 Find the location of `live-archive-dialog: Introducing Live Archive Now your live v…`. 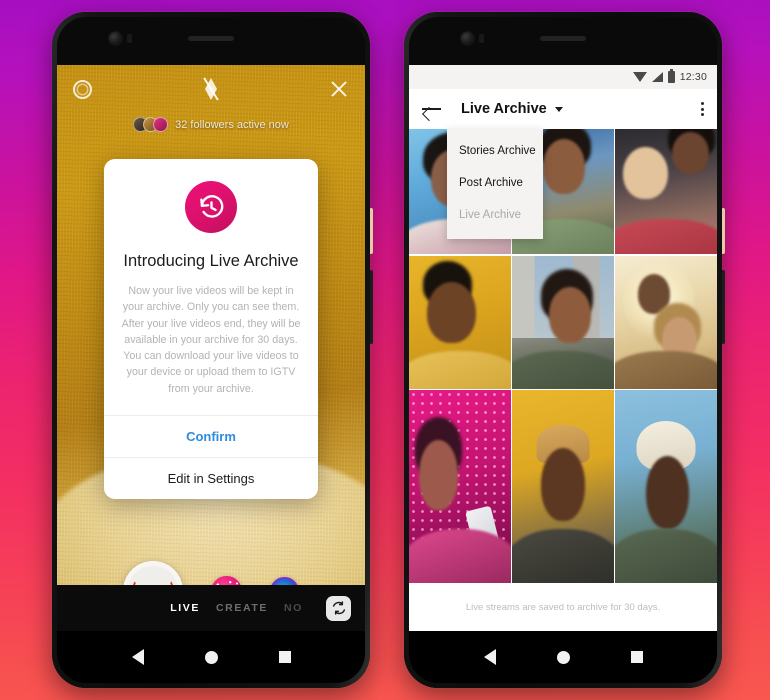

live-archive-dialog: Introducing Live Archive Now your live v… is located at coordinates (211, 329).